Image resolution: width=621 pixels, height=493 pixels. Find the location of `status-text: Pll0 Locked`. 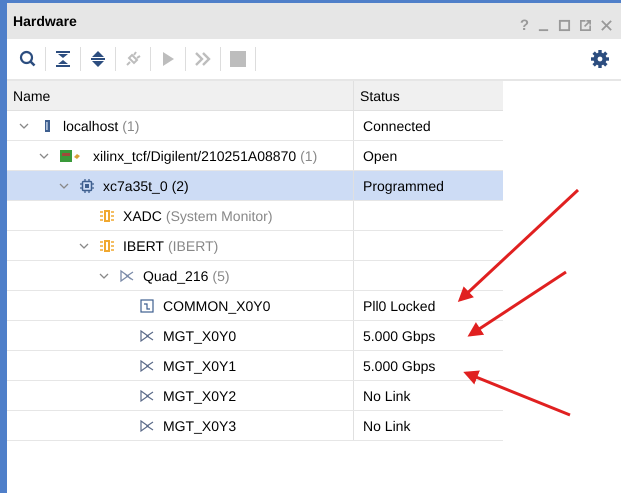

status-text: Pll0 Locked is located at coordinates (399, 306).